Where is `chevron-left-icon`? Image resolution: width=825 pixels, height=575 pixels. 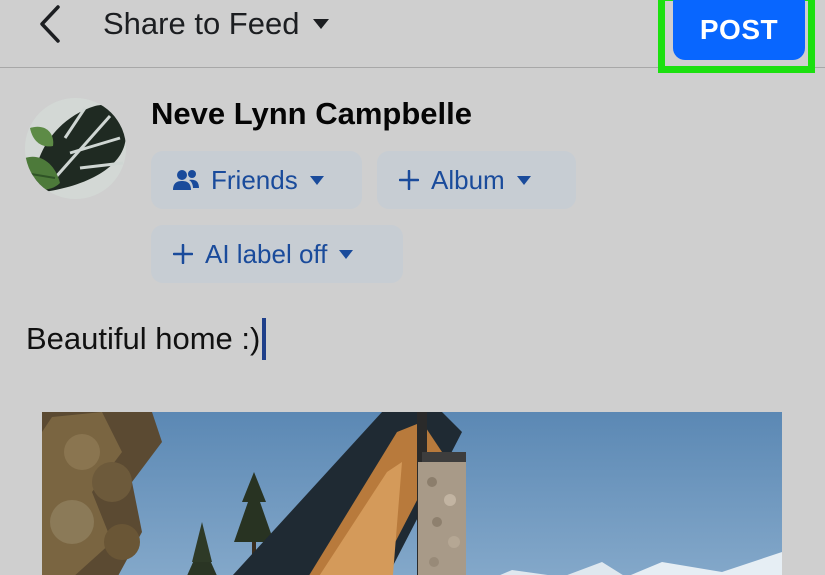
chevron-left-icon is located at coordinates (50, 24).